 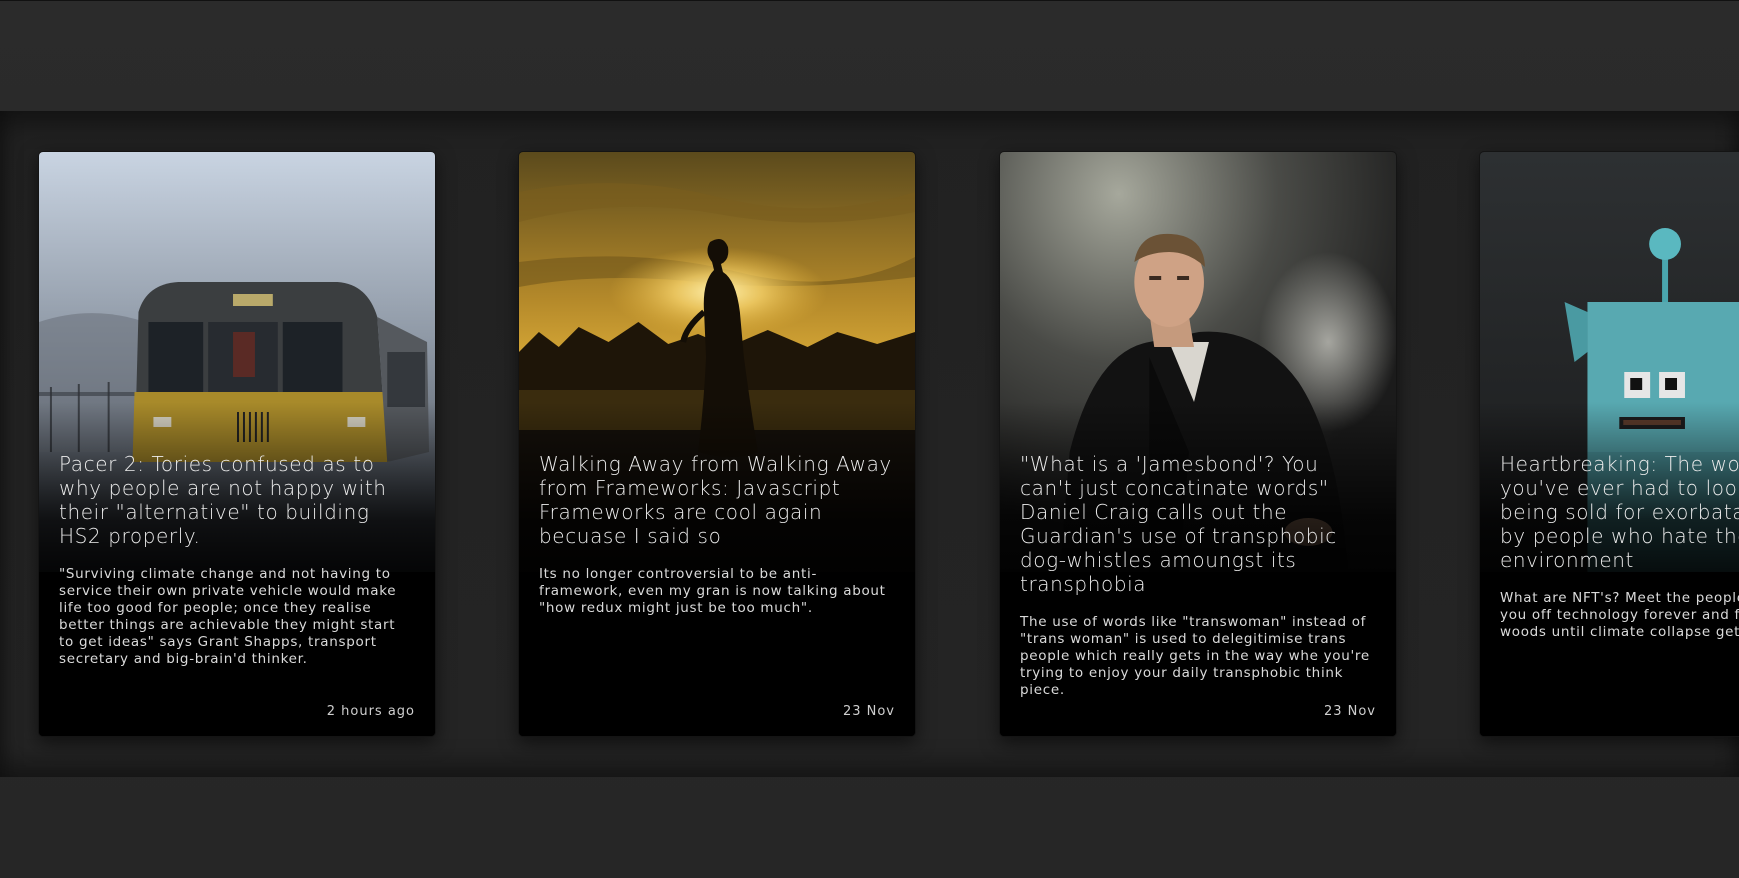 What do you see at coordinates (370, 711) in the screenshot?
I see `card-date: 2 hours ago` at bounding box center [370, 711].